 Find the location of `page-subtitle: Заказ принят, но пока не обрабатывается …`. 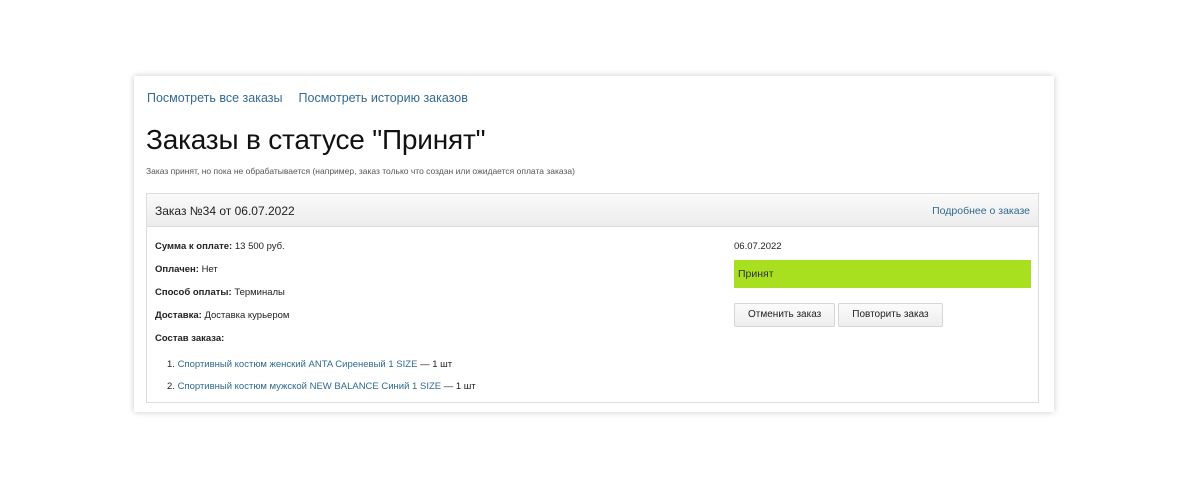

page-subtitle: Заказ принят, но пока не обрабатывается … is located at coordinates (360, 171).